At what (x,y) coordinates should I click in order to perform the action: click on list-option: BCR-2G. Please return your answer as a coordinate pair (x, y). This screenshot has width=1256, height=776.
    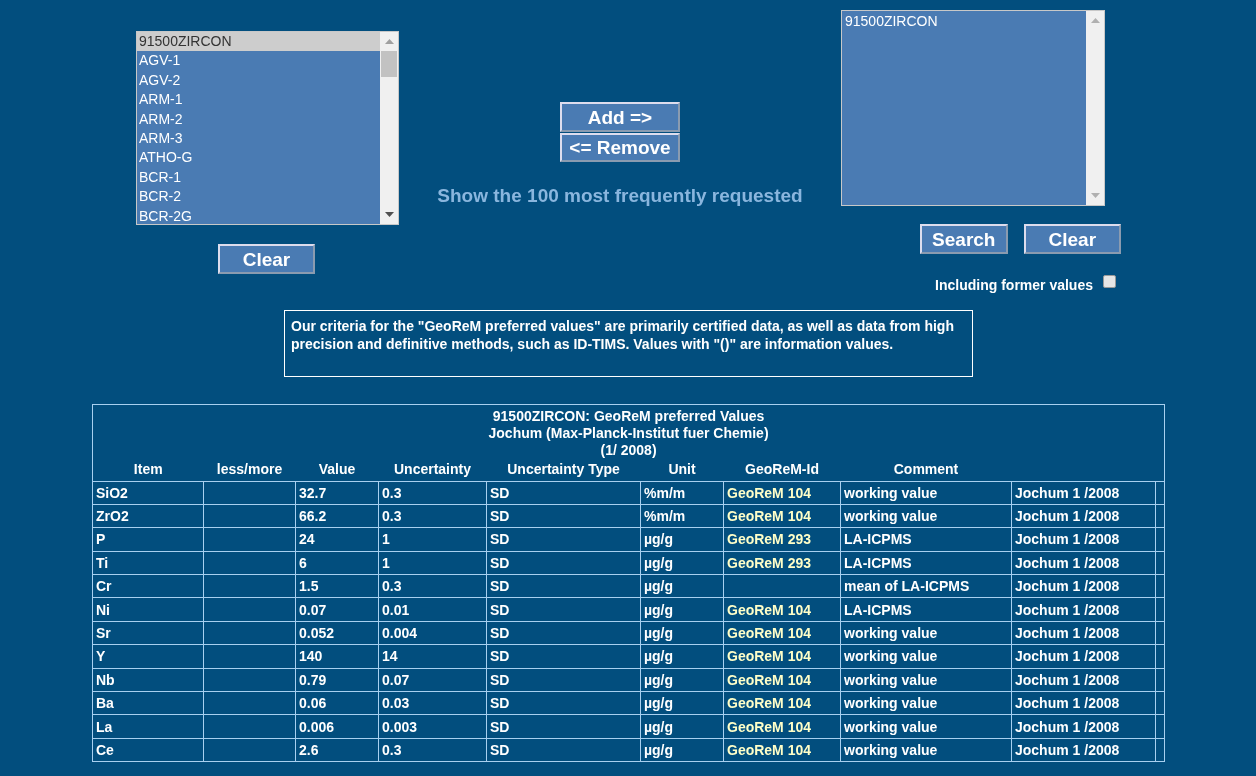
    Looking at the image, I should click on (258, 216).